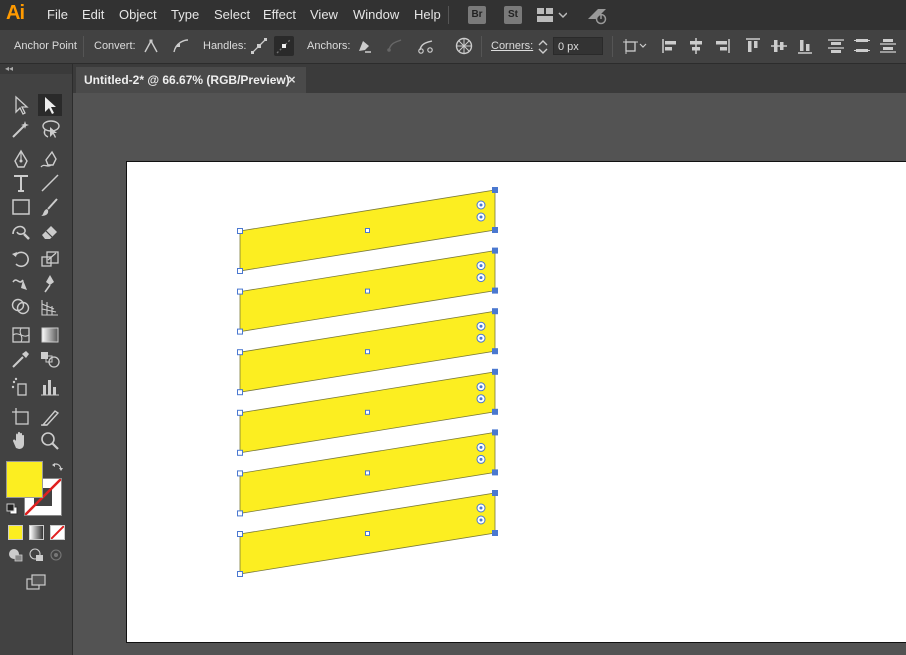  What do you see at coordinates (57, 470) in the screenshot?
I see `swap-fill-stroke-icon` at bounding box center [57, 470].